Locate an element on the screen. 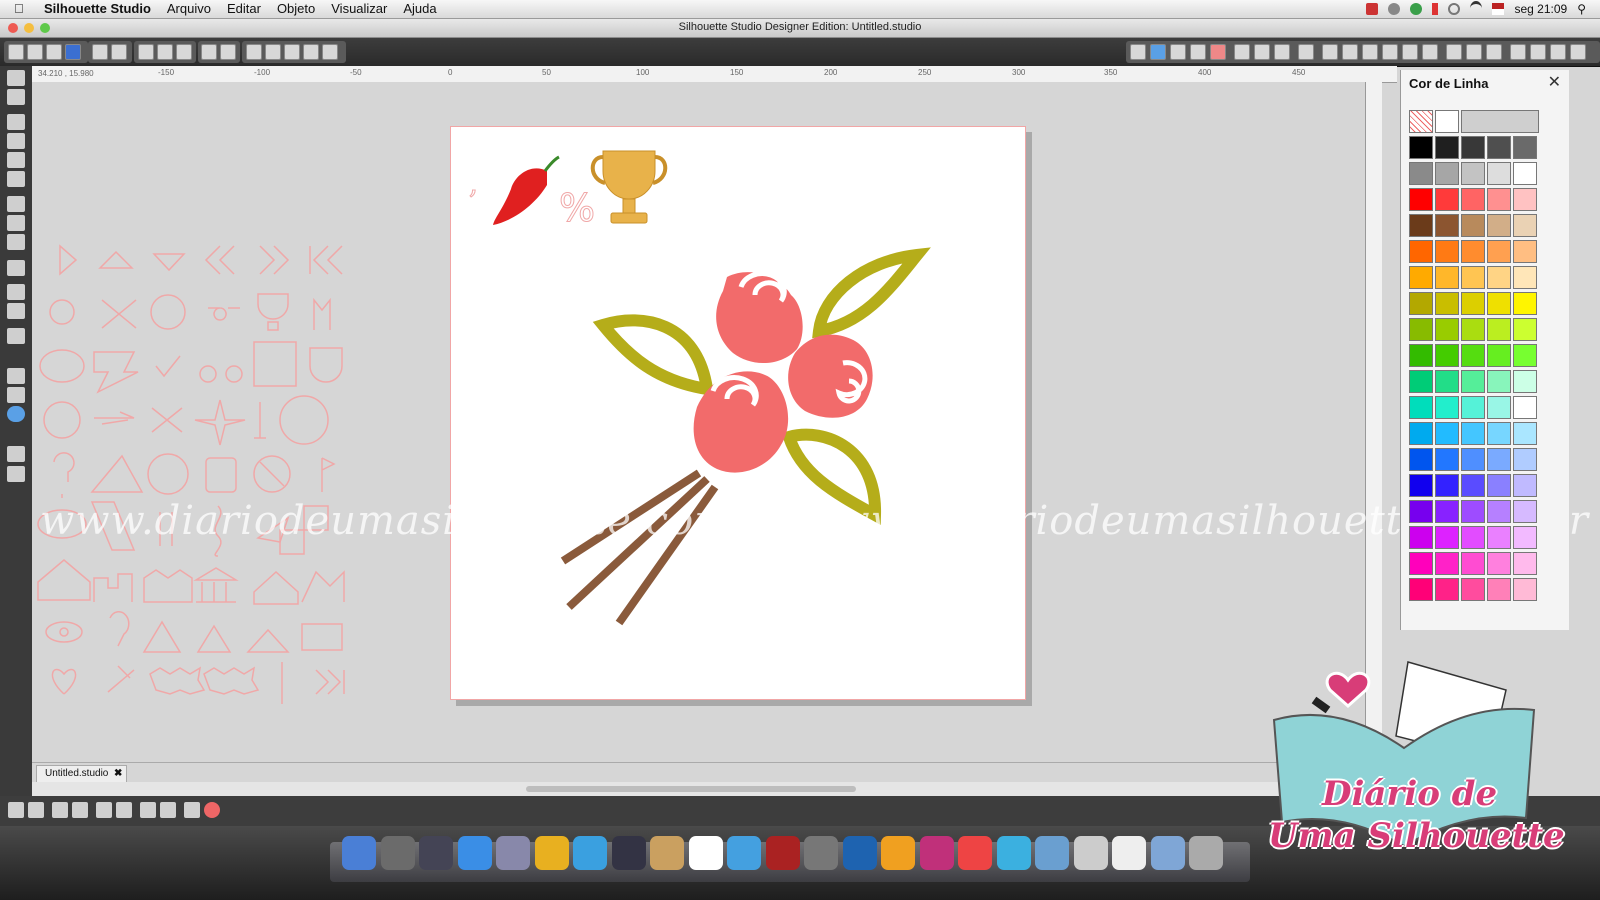  tab-untitled: Untitled.studio ✖ is located at coordinates (82, 773).